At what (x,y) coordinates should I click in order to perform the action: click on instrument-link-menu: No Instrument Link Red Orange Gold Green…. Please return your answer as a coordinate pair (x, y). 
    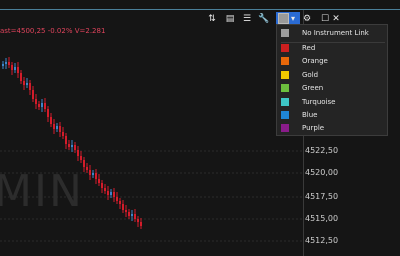
    Looking at the image, I should click on (332, 80).